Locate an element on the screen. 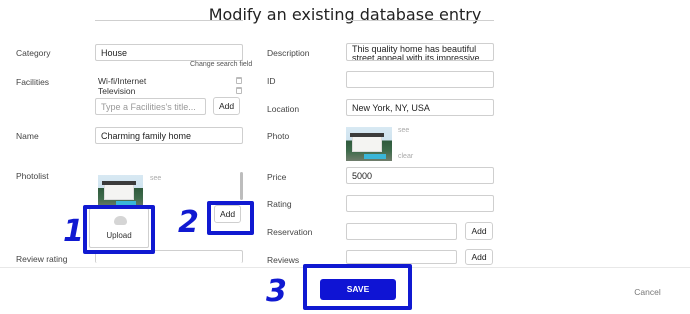  photo-clear-link: clear is located at coordinates (405, 156).